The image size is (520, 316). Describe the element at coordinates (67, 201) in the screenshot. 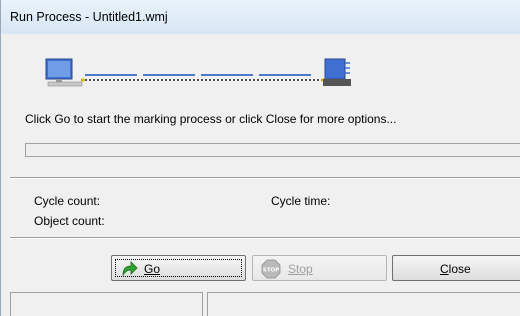

I see `cycle-count-label: Cycle count:` at that location.